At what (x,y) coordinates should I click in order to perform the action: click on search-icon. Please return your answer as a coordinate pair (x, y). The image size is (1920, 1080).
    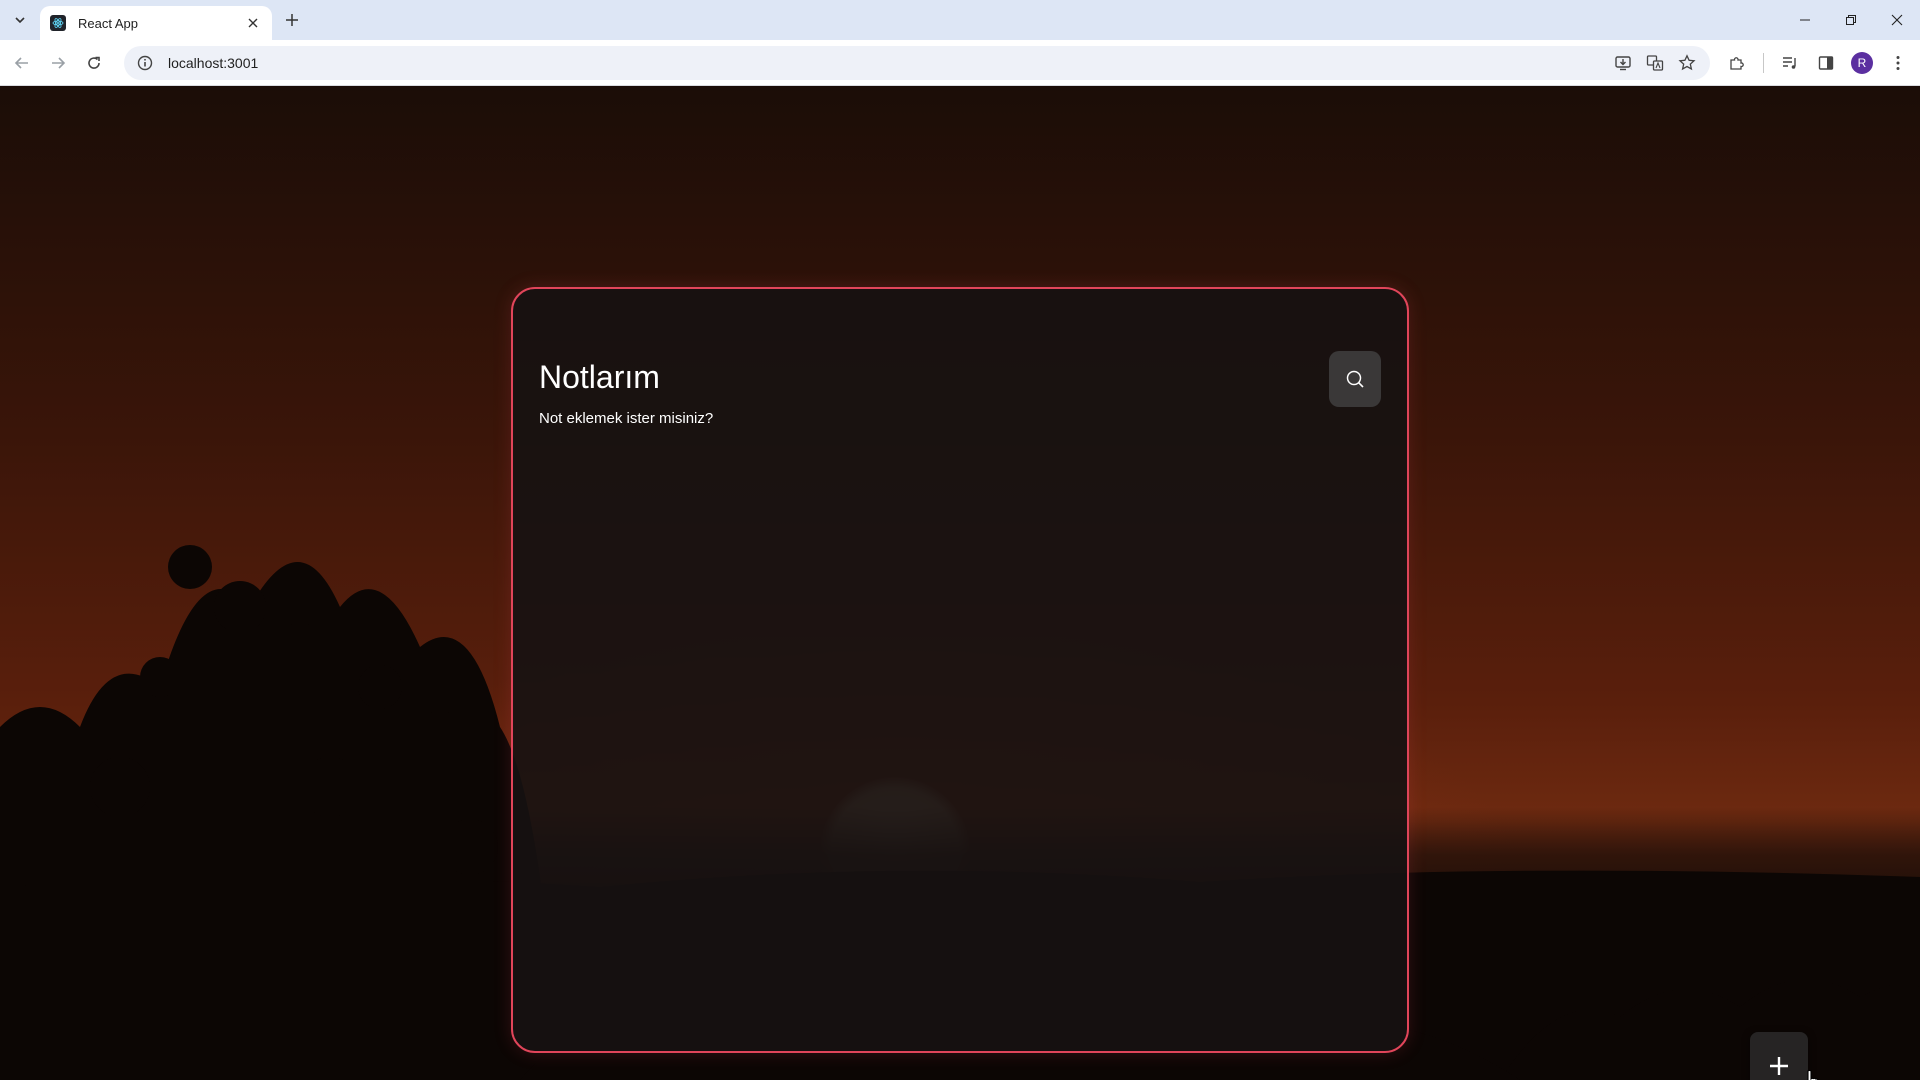
    Looking at the image, I should click on (1355, 379).